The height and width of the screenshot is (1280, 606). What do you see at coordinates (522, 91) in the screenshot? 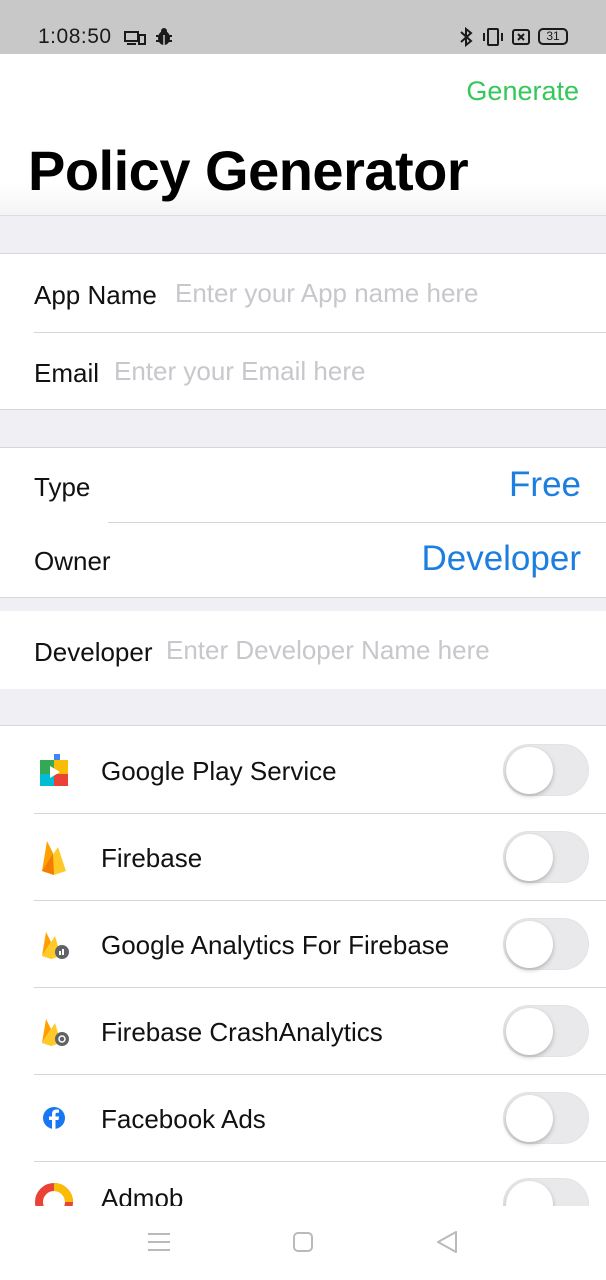
I see `generate-button: Generate` at bounding box center [522, 91].